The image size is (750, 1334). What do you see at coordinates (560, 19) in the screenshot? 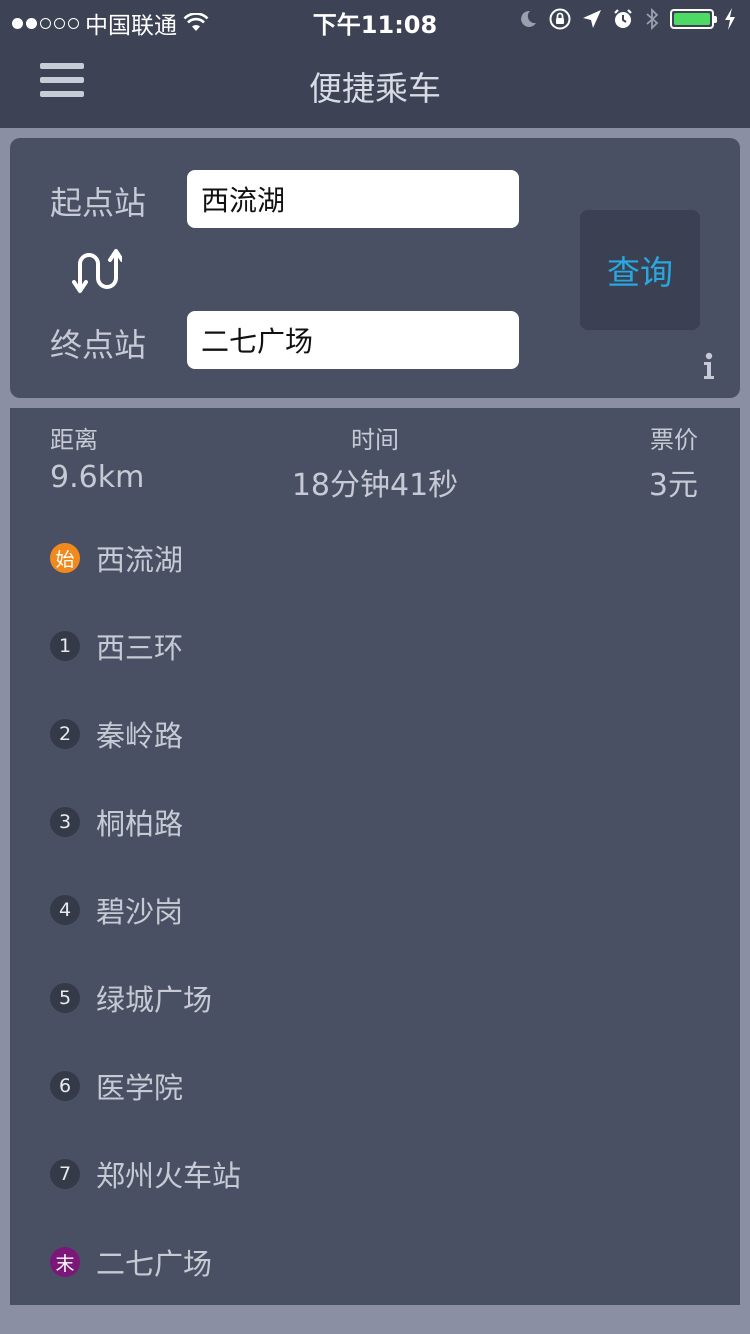
I see `rotation-lock-icon` at bounding box center [560, 19].